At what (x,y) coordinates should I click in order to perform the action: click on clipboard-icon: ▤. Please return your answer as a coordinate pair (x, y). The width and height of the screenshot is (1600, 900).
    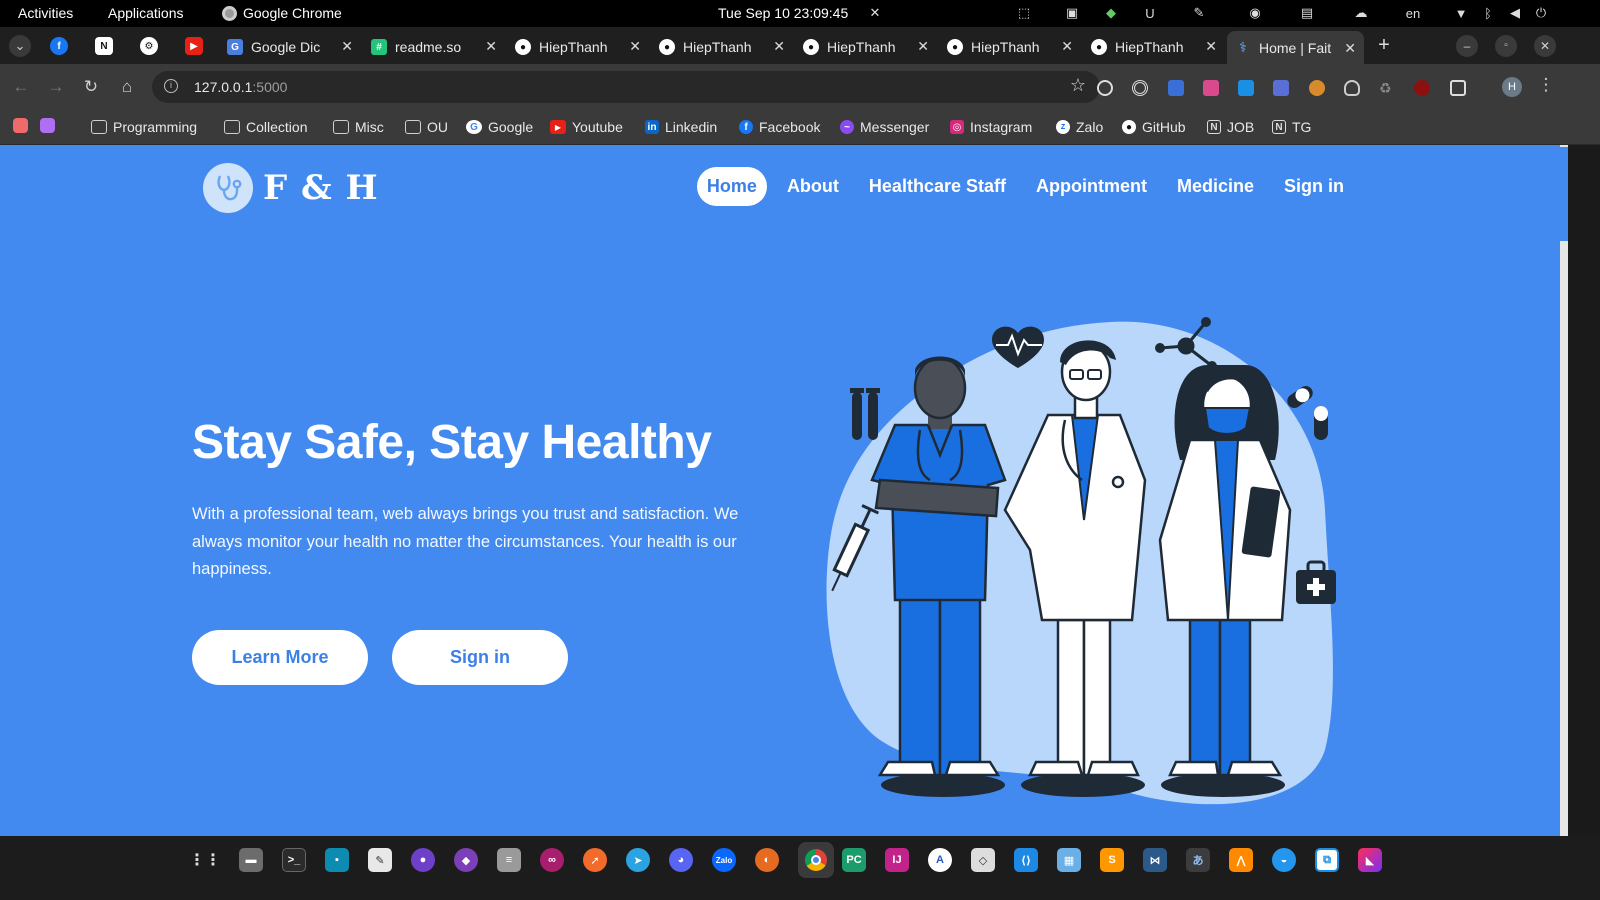
    Looking at the image, I should click on (1307, 13).